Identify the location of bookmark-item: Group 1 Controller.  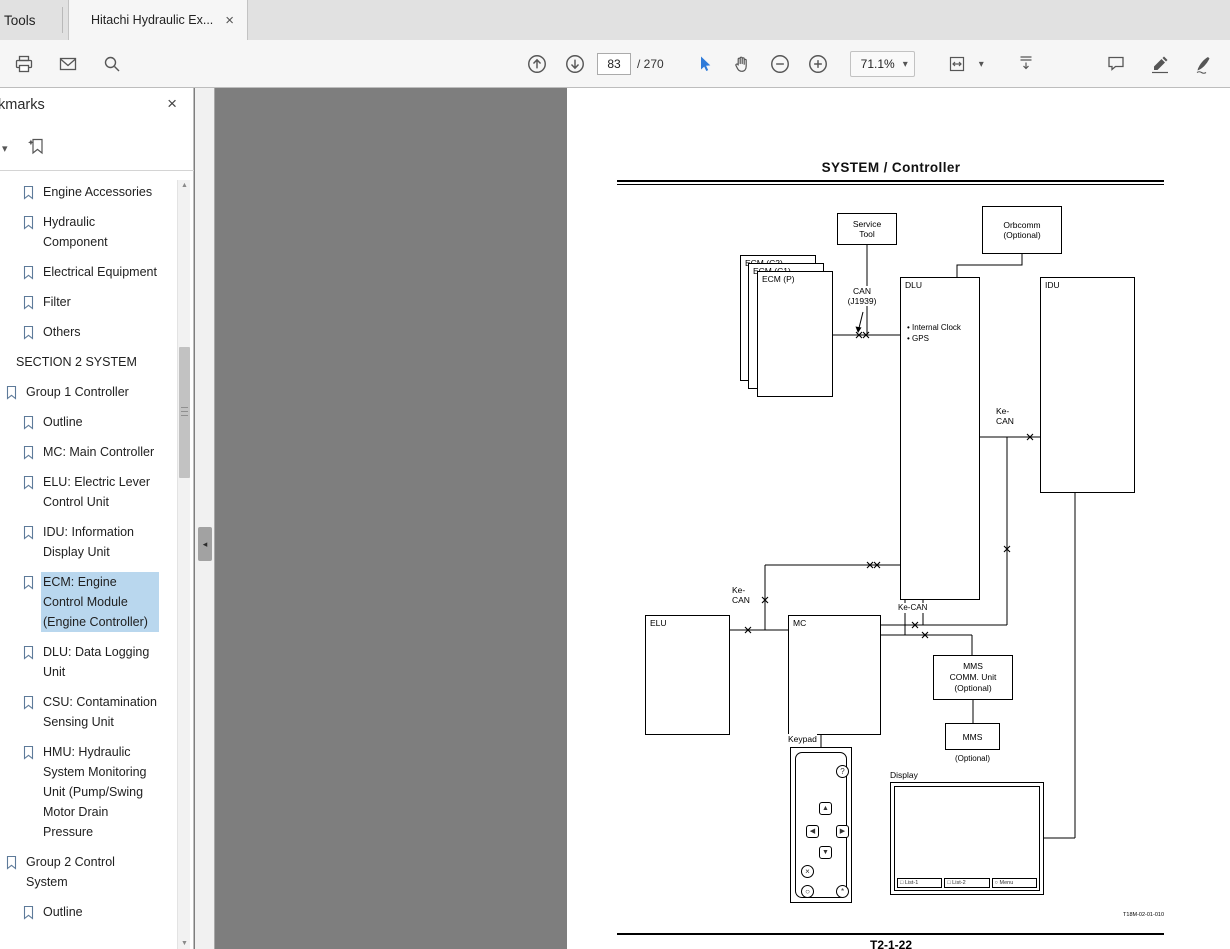
(88, 392).